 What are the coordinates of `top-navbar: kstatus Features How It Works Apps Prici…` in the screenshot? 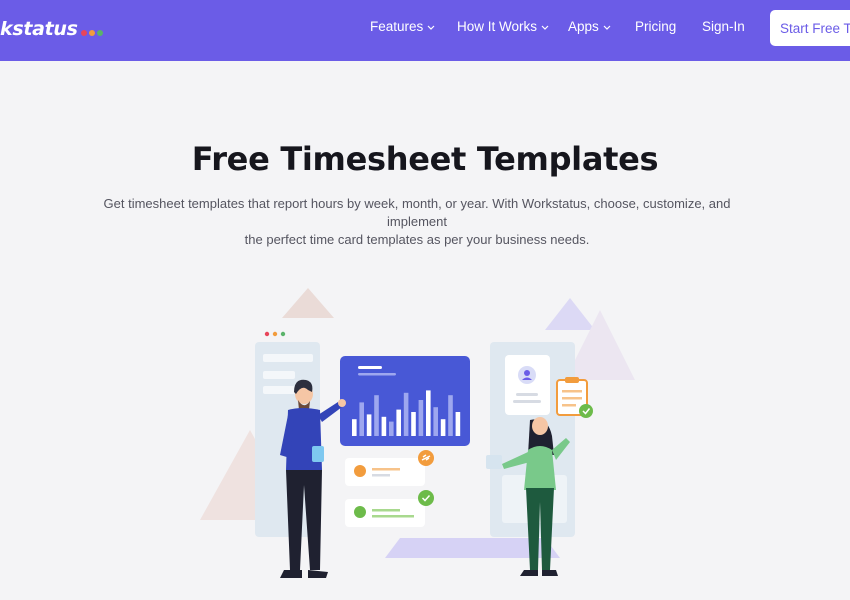 It's located at (425, 30).